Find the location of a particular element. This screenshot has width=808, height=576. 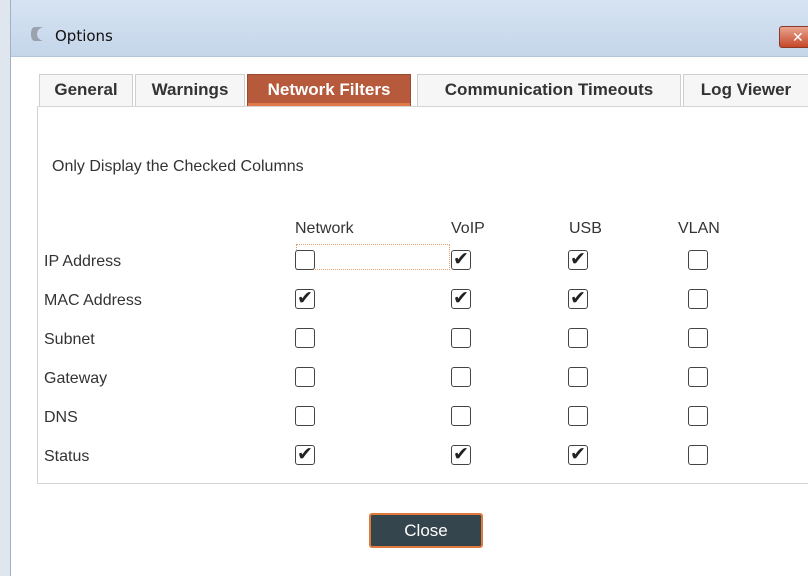

tab-label: Warnings is located at coordinates (190, 89).